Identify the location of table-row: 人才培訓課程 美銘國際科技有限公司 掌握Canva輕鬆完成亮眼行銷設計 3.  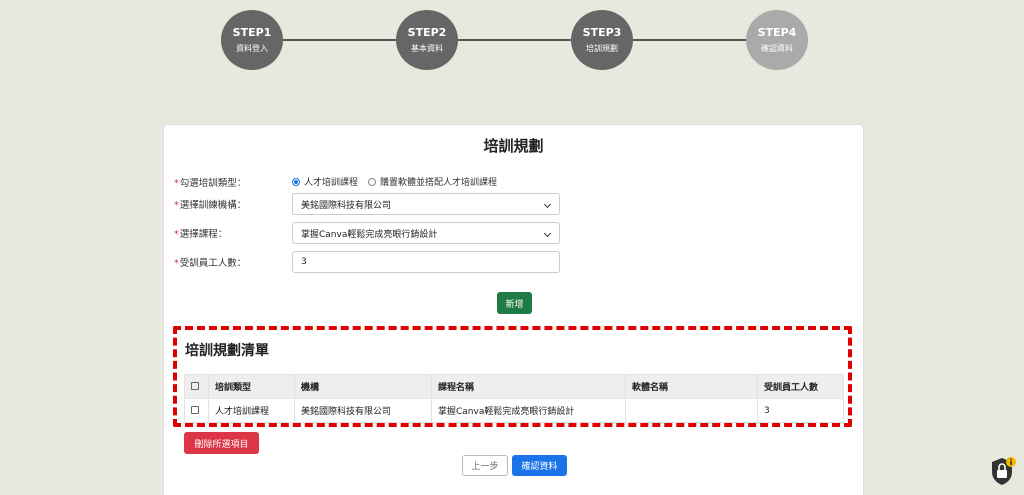
(514, 410).